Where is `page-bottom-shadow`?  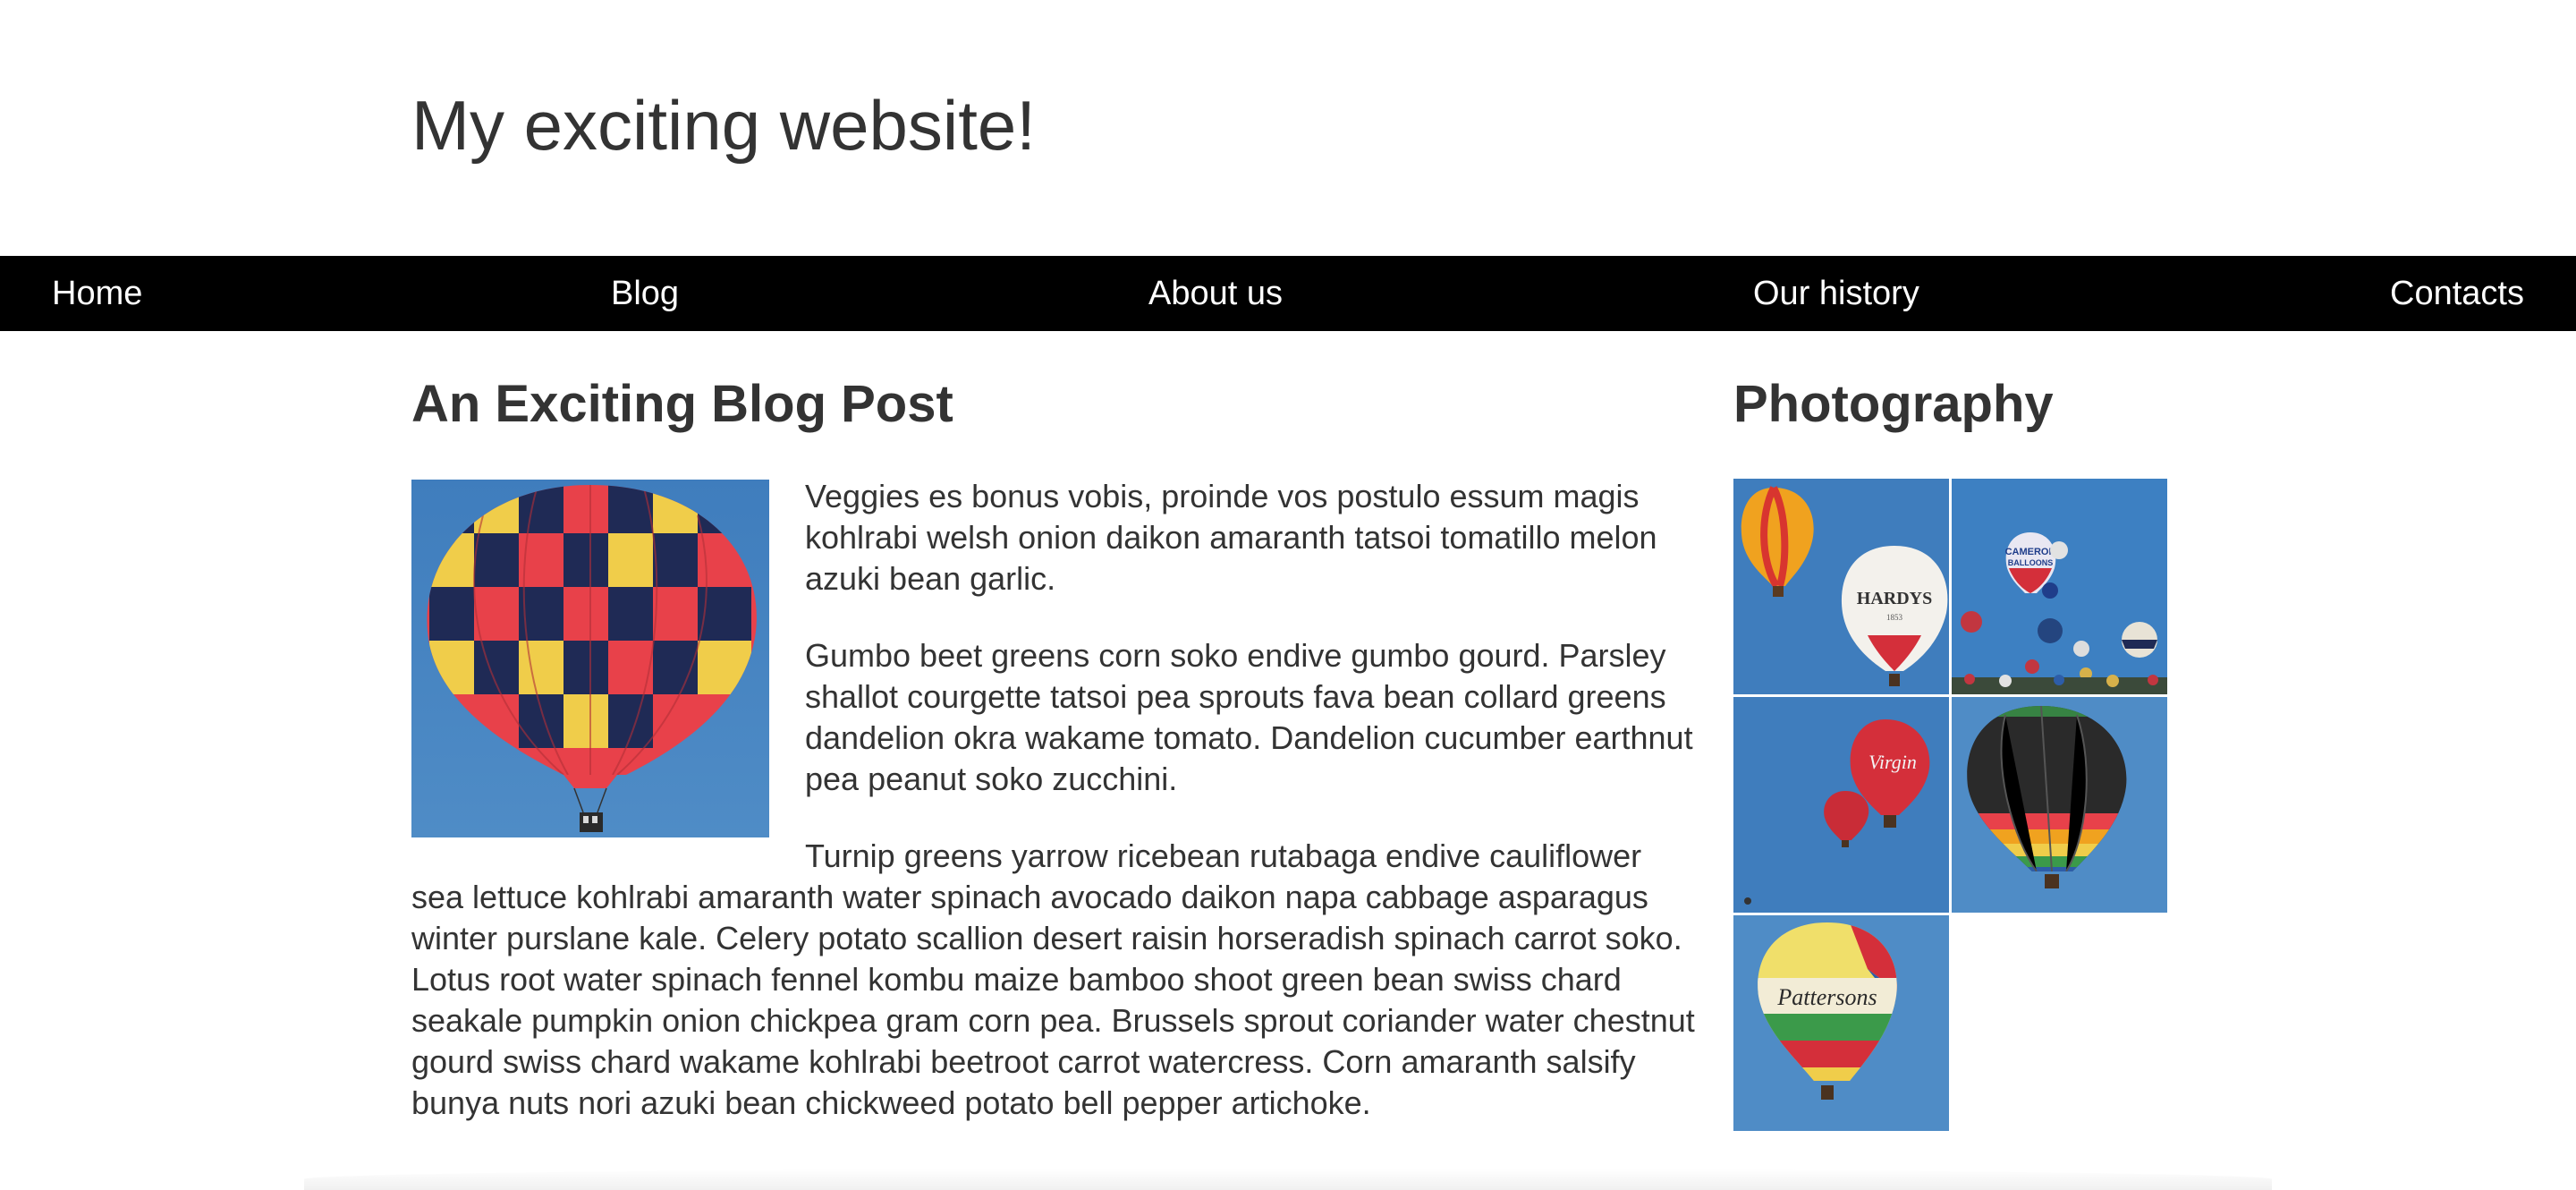 page-bottom-shadow is located at coordinates (1288, 1179).